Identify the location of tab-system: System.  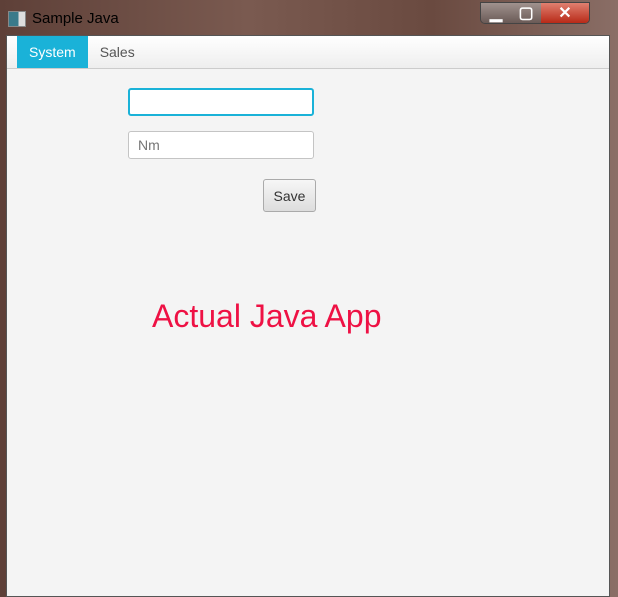
(52, 52).